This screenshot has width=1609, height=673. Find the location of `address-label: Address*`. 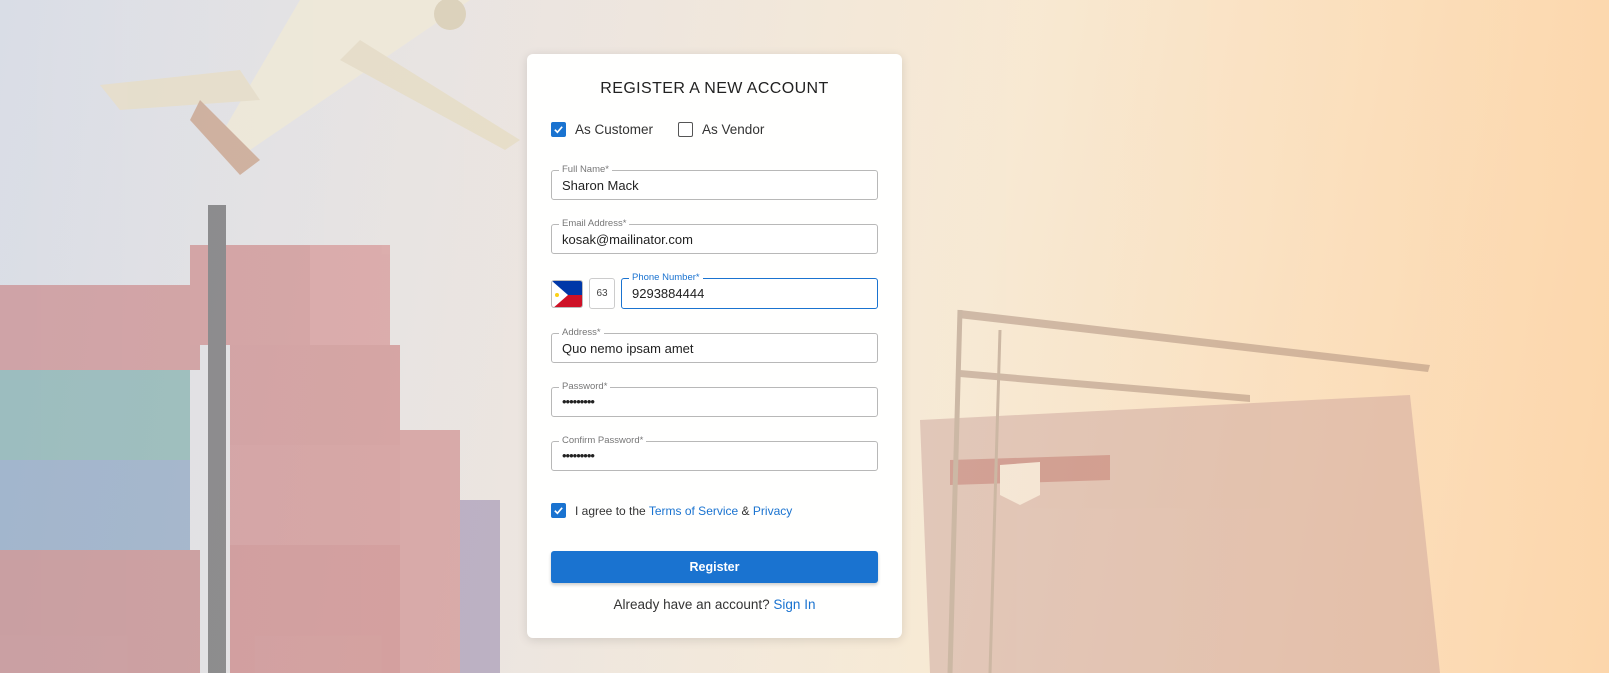

address-label: Address* is located at coordinates (581, 333).